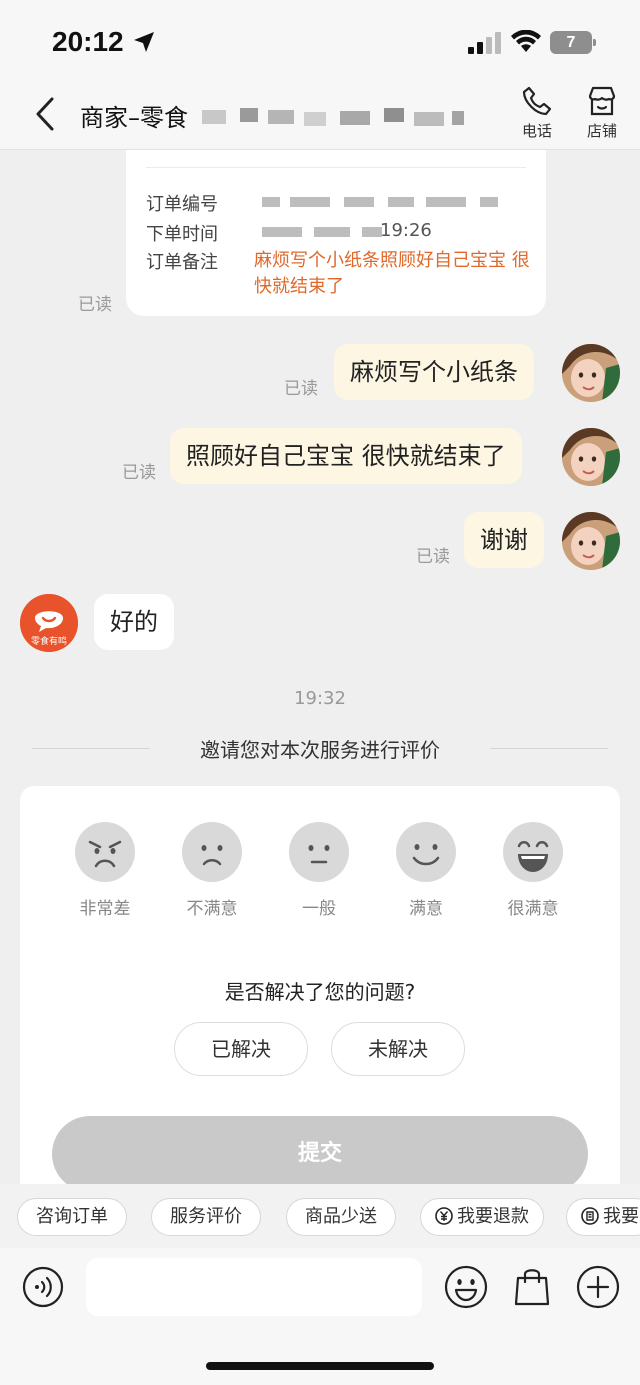 The height and width of the screenshot is (1385, 640). What do you see at coordinates (49, 641) in the screenshot?
I see `shop-avatar-text: 零食有鸣` at bounding box center [49, 641].